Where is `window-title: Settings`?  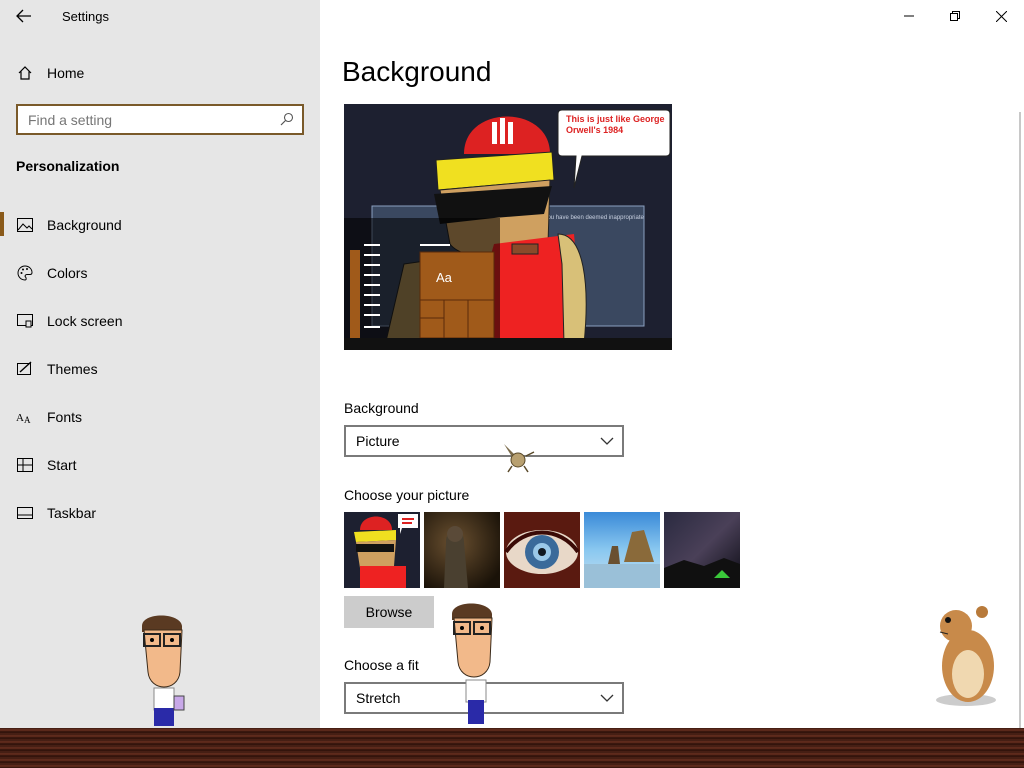 window-title: Settings is located at coordinates (85, 16).